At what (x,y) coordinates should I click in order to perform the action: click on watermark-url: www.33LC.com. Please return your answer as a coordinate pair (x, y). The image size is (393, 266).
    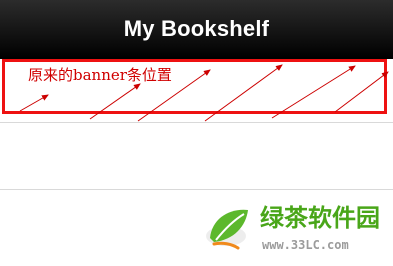
    Looking at the image, I should click on (305, 245).